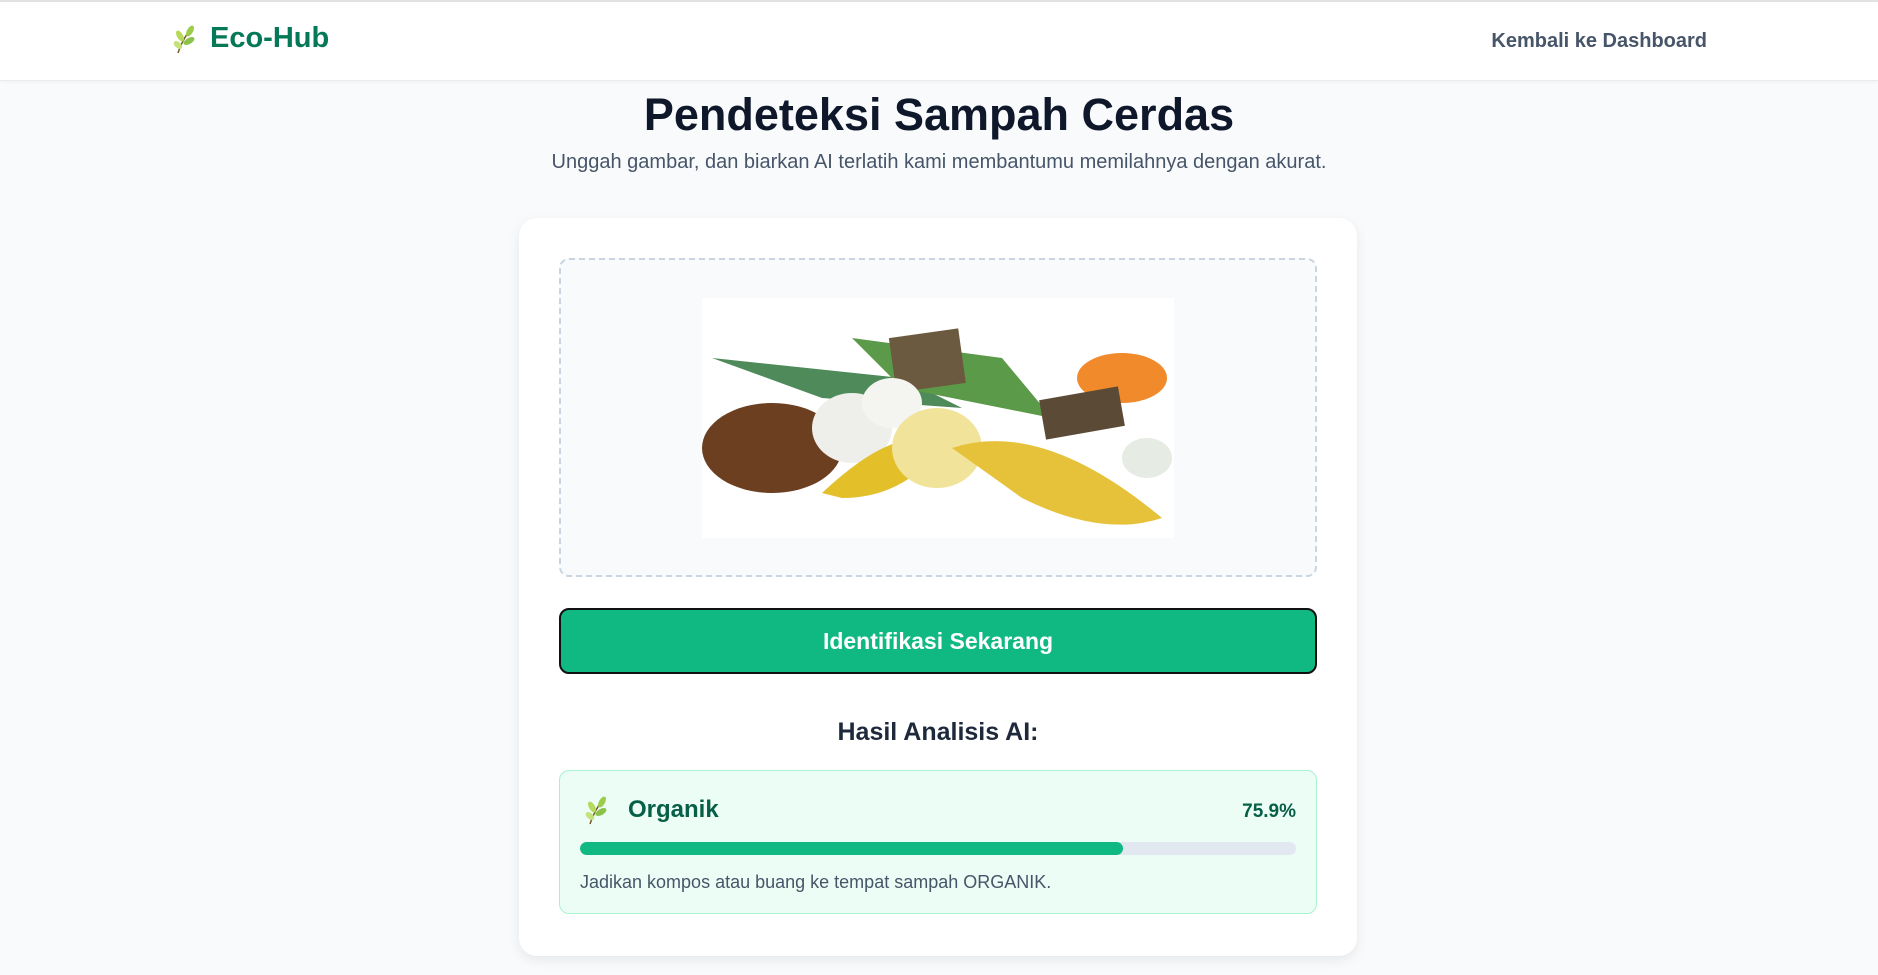  I want to click on identify-button: Identifikasi Sekarang, so click(938, 641).